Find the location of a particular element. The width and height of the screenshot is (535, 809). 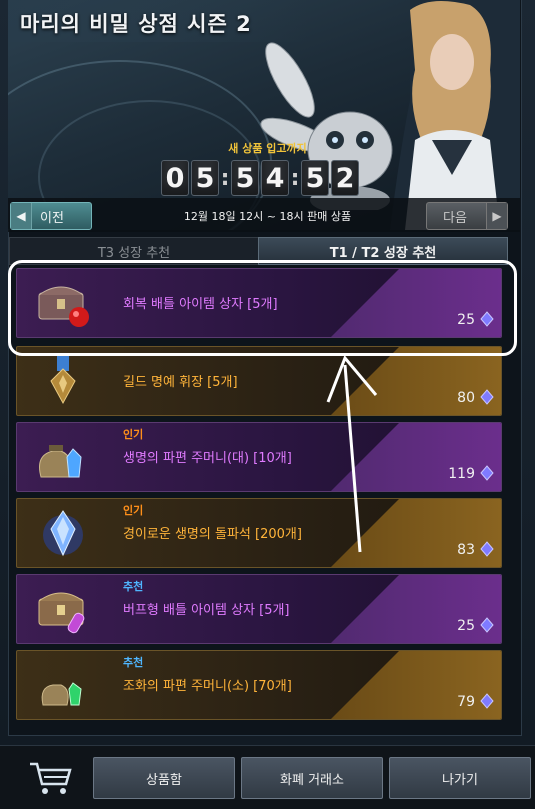

chevron-right-icon: ▶ is located at coordinates (496, 216).